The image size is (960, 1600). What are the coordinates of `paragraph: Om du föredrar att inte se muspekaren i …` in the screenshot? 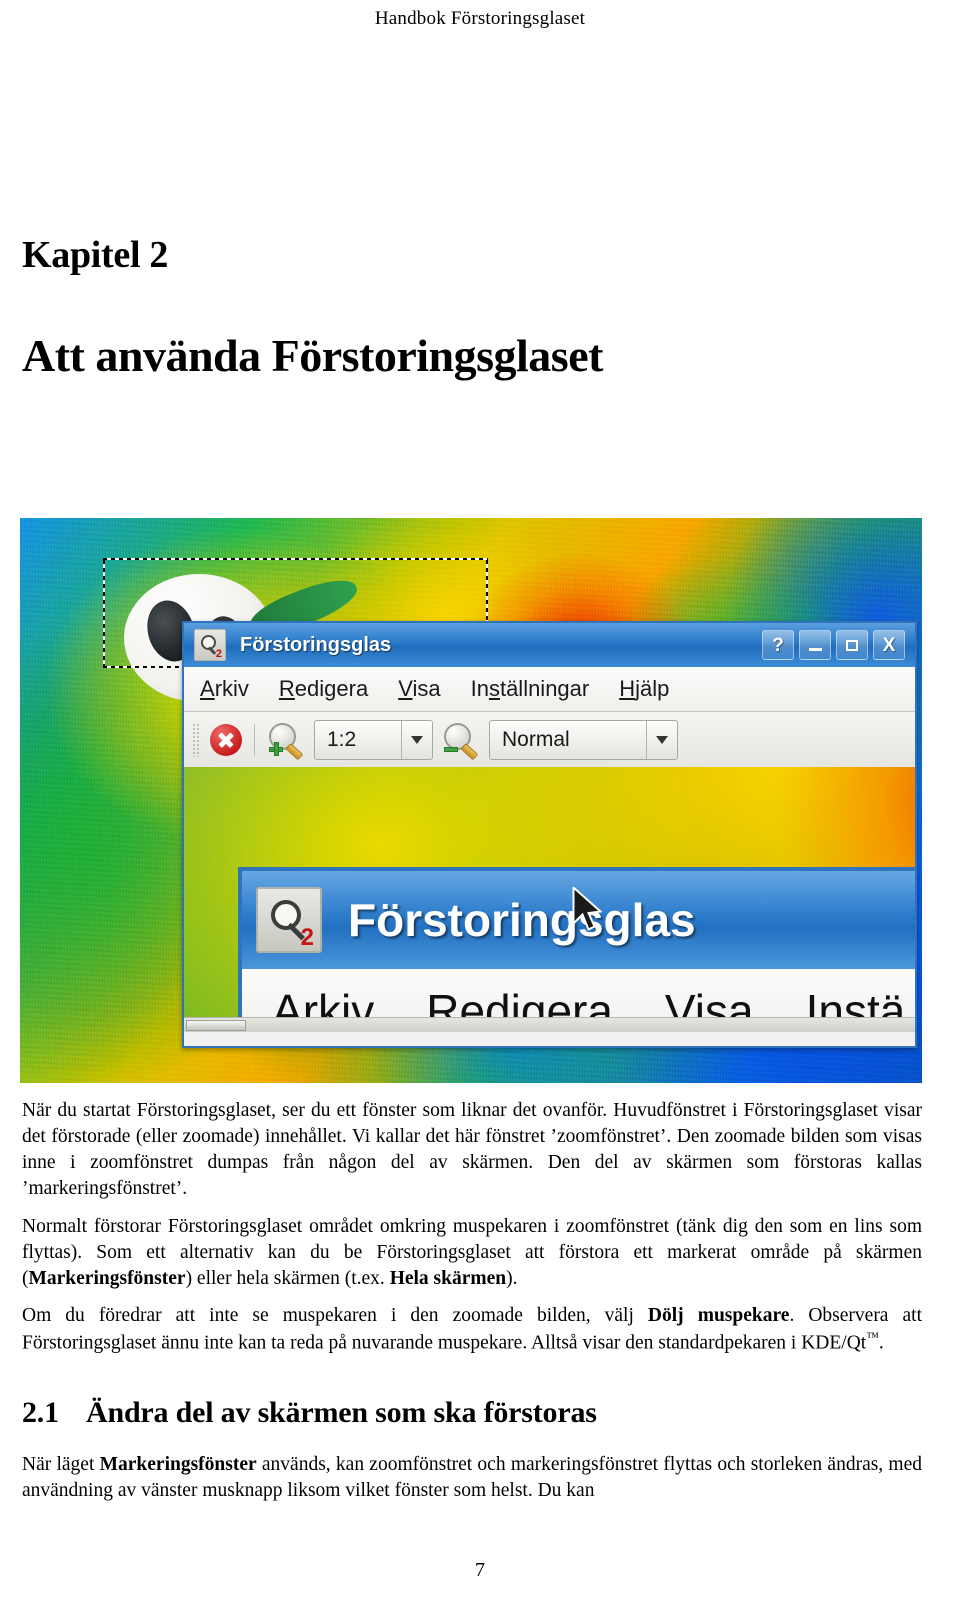 It's located at (472, 1329).